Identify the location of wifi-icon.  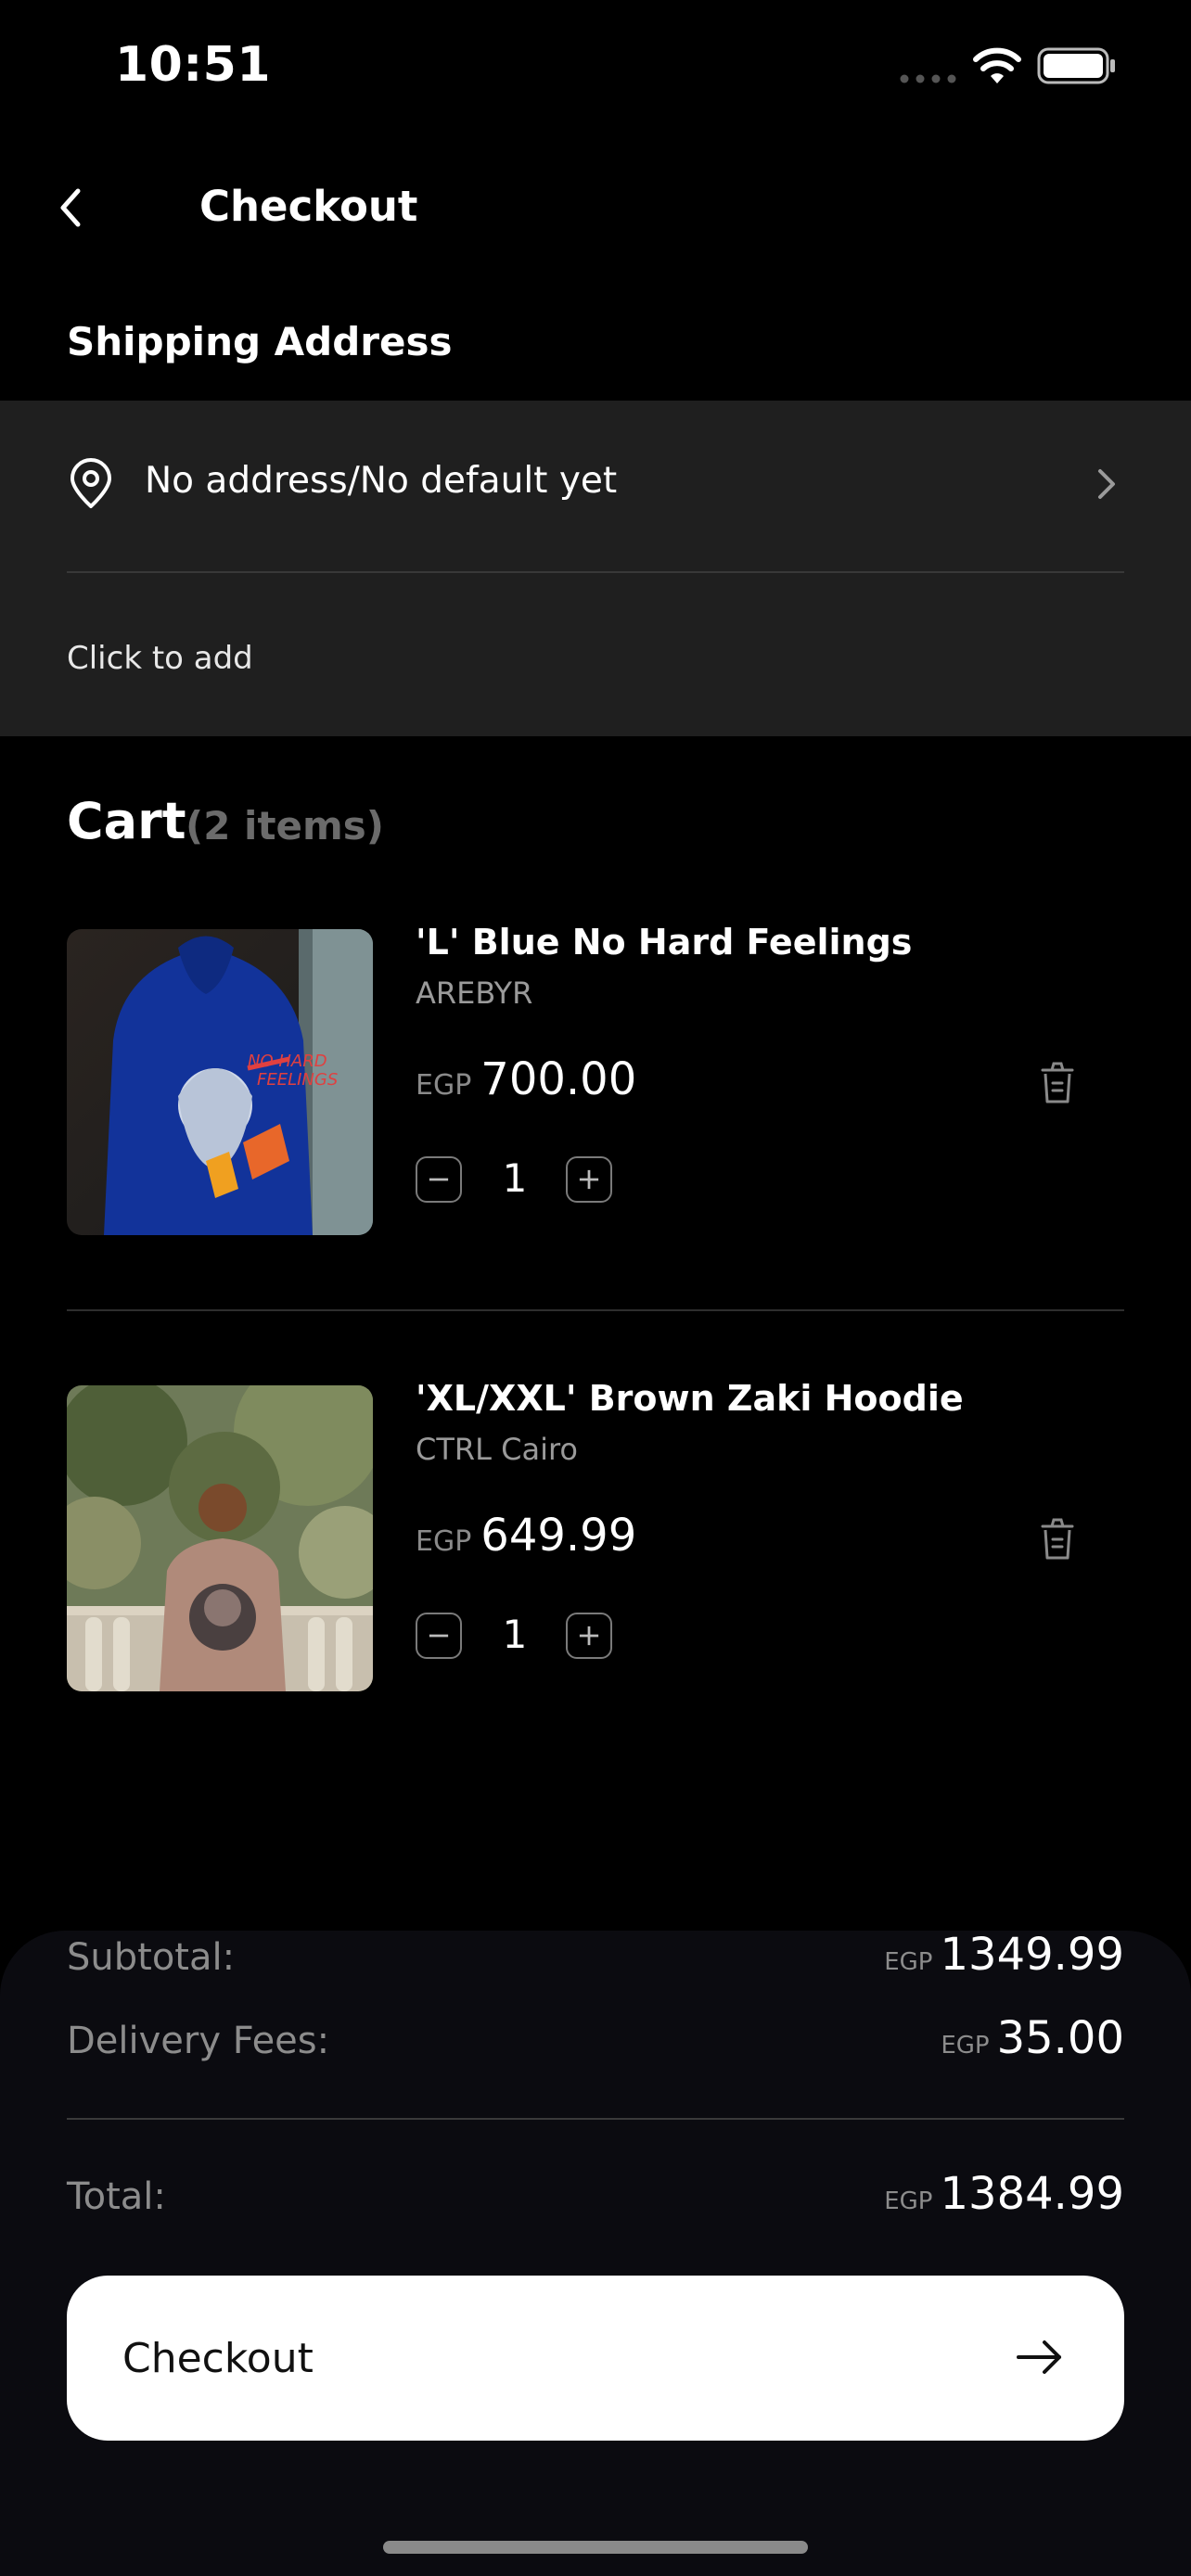
(997, 65).